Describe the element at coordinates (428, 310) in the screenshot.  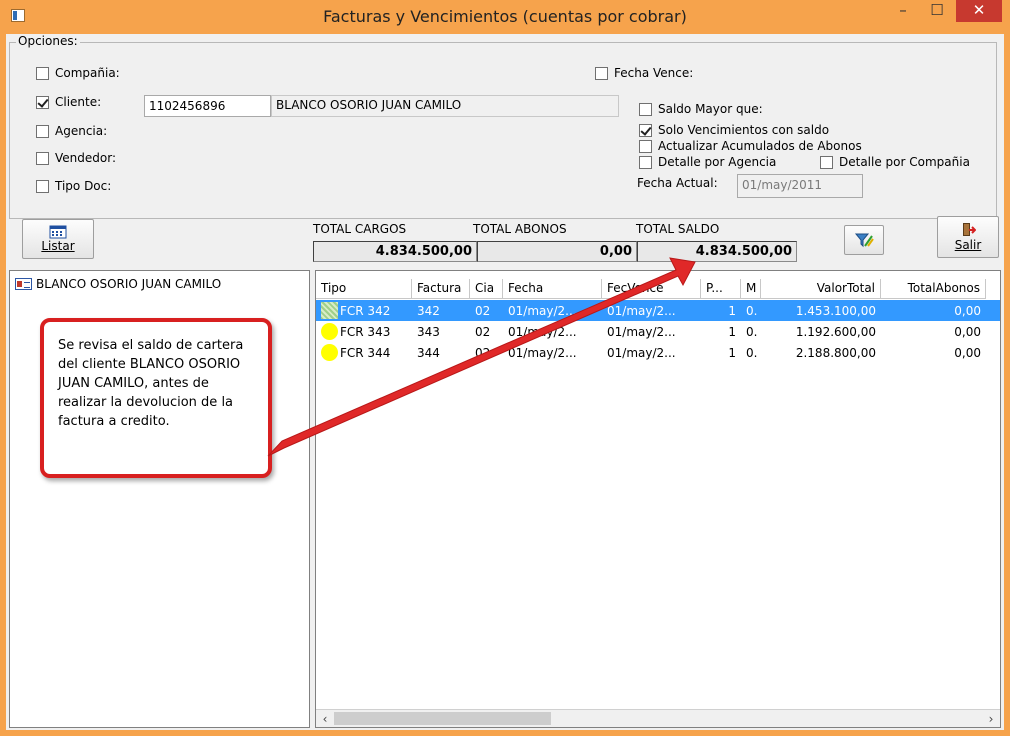
I see `cell-factura-text: 342` at that location.